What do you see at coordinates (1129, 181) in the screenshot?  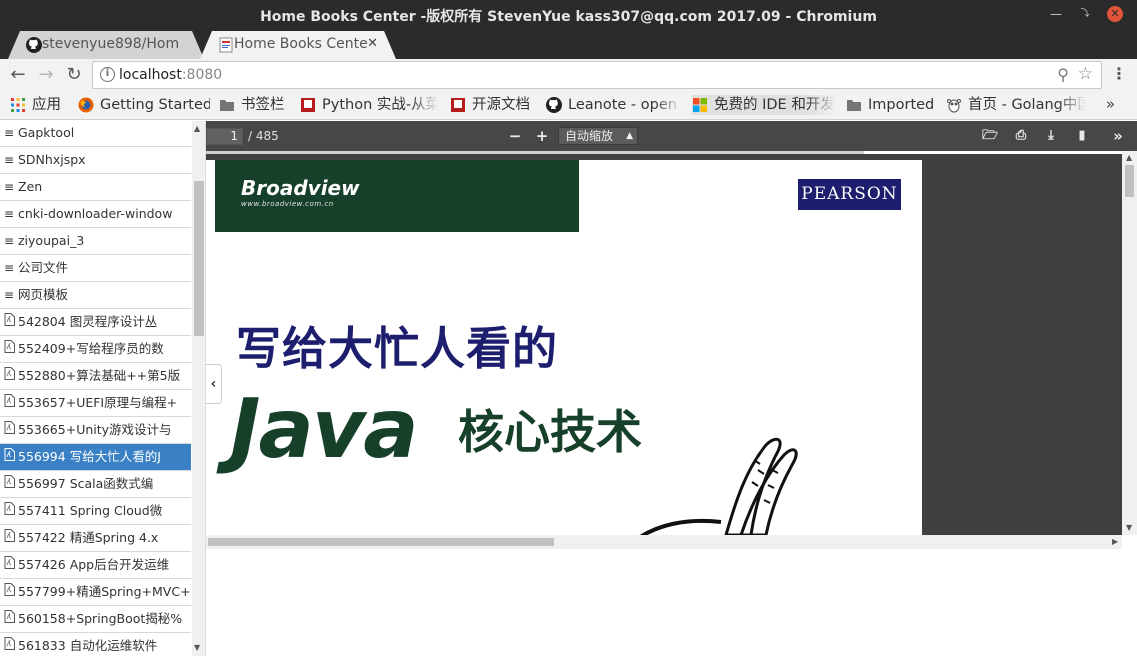 I see `pdf-vertical-scroll-thumb` at bounding box center [1129, 181].